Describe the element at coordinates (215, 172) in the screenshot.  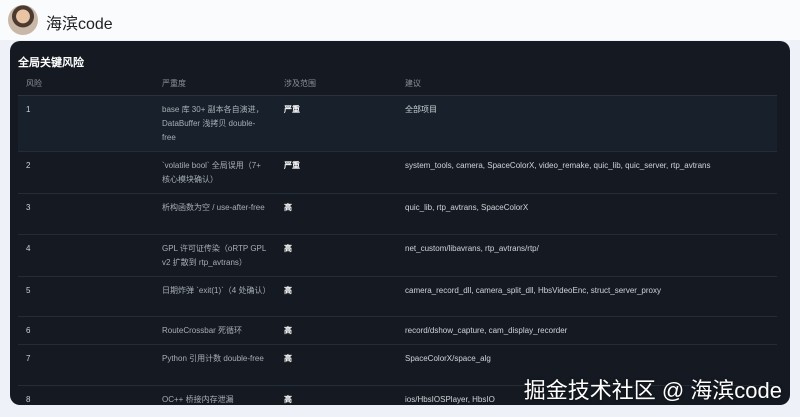
I see `risk-cell: `volatile bool` 全局误用（7+ 核心模块确认）` at that location.